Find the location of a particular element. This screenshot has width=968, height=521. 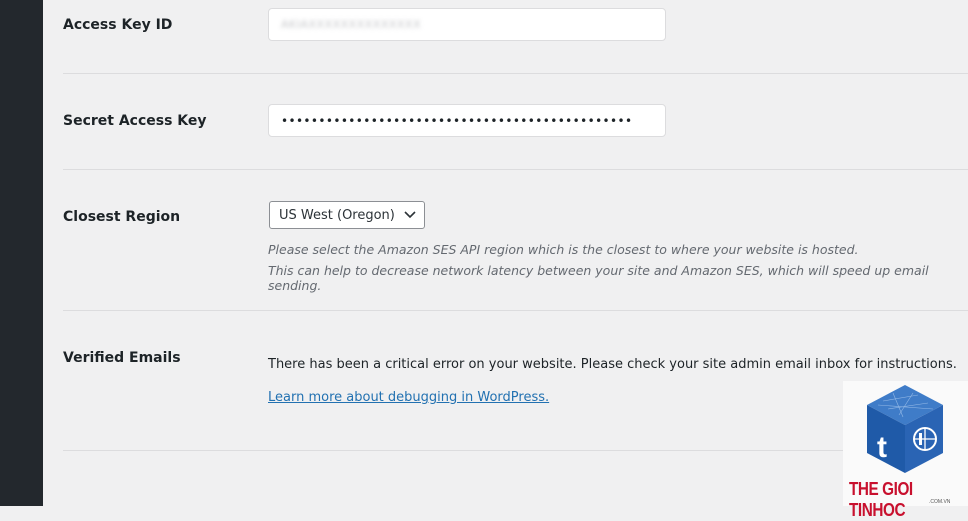

svg-text: t is located at coordinates (882, 447).